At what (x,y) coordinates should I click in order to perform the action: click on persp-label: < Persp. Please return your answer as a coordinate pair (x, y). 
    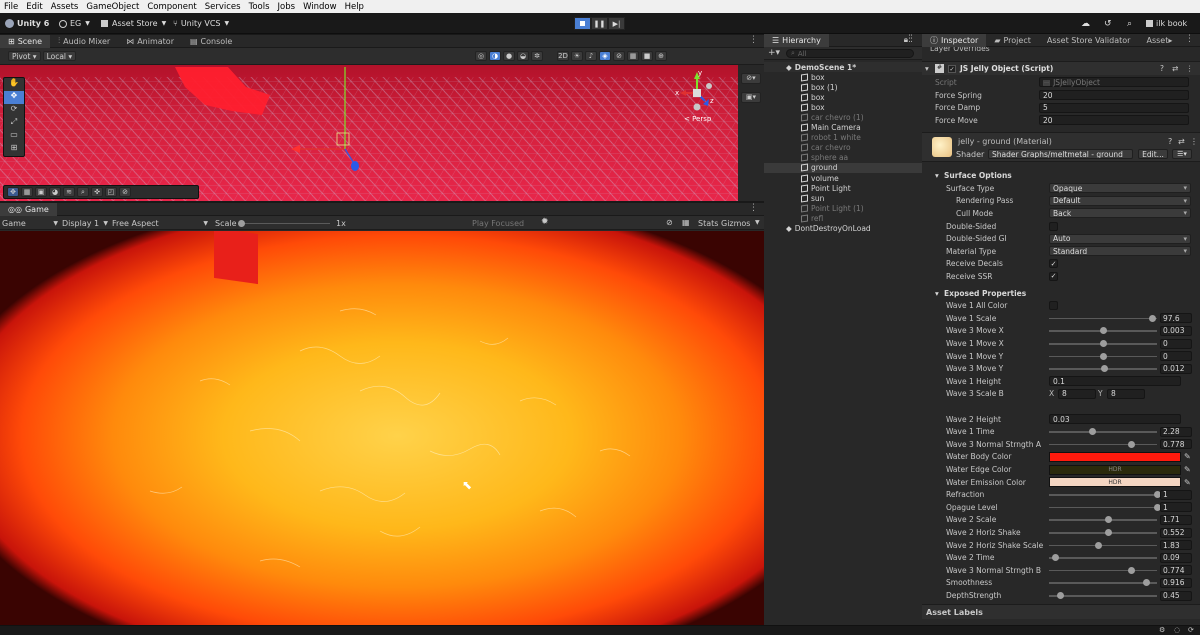
    Looking at the image, I should click on (697, 119).